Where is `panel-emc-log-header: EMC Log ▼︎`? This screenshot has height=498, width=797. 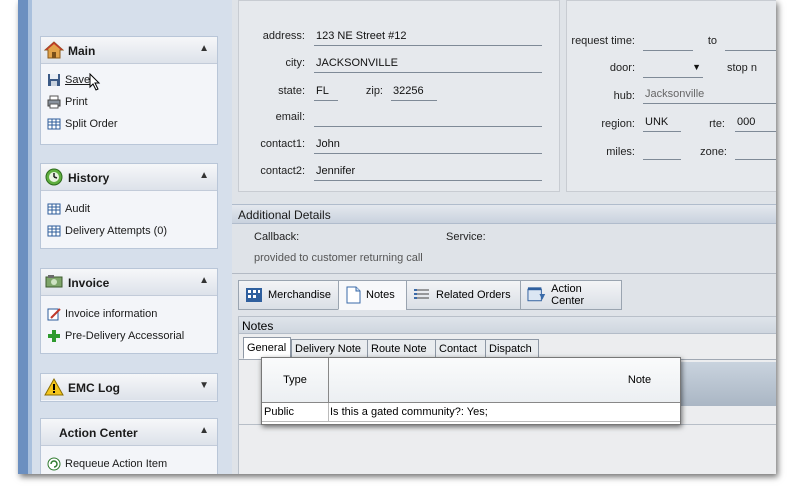 panel-emc-log-header: EMC Log ▼︎ is located at coordinates (129, 387).